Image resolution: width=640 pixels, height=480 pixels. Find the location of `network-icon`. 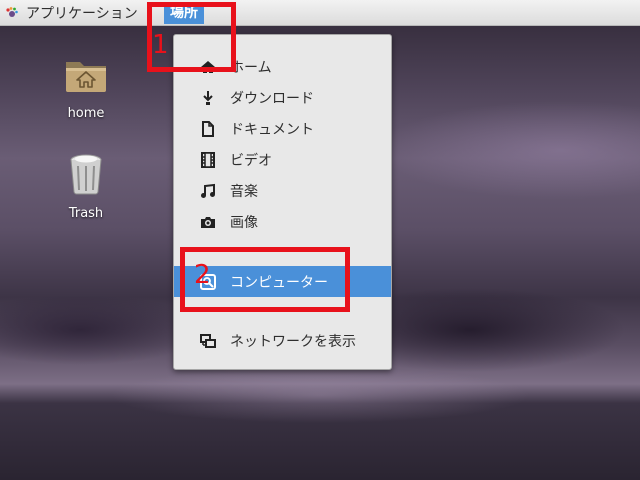

network-icon is located at coordinates (208, 340).